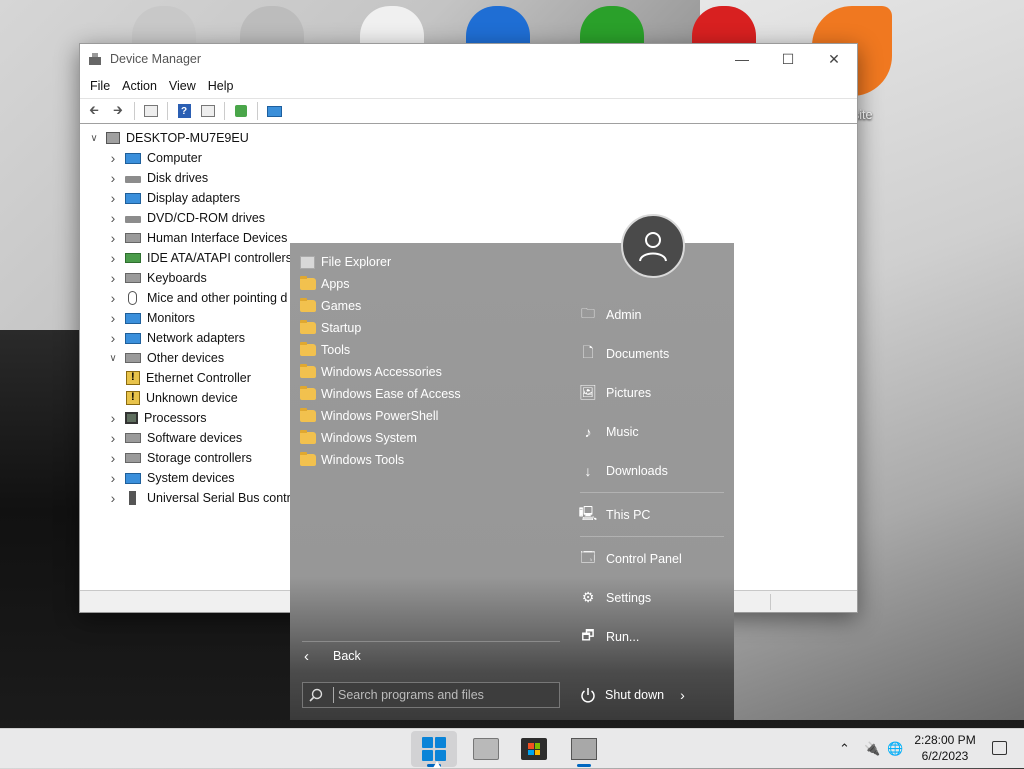  What do you see at coordinates (274, 111) in the screenshot?
I see `scan-hardware-icon` at bounding box center [274, 111].